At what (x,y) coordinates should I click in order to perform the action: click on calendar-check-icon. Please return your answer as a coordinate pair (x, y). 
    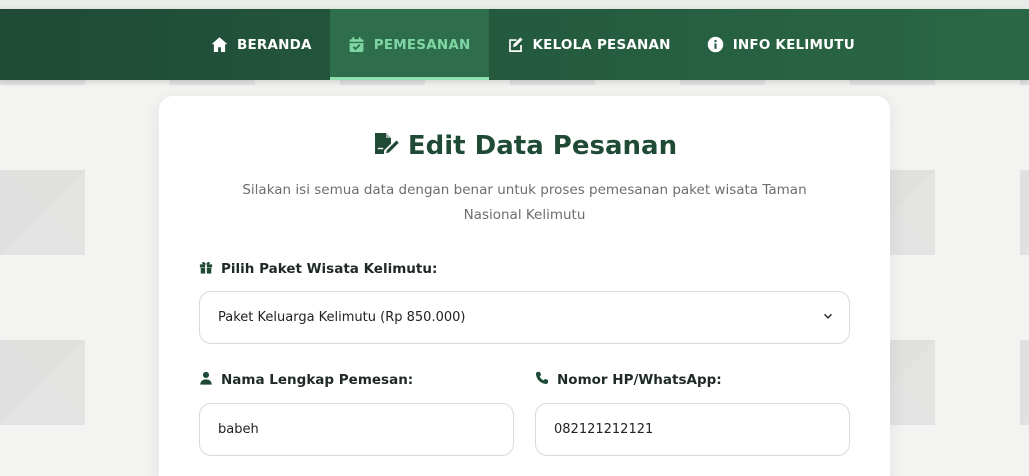
    Looking at the image, I should click on (356, 44).